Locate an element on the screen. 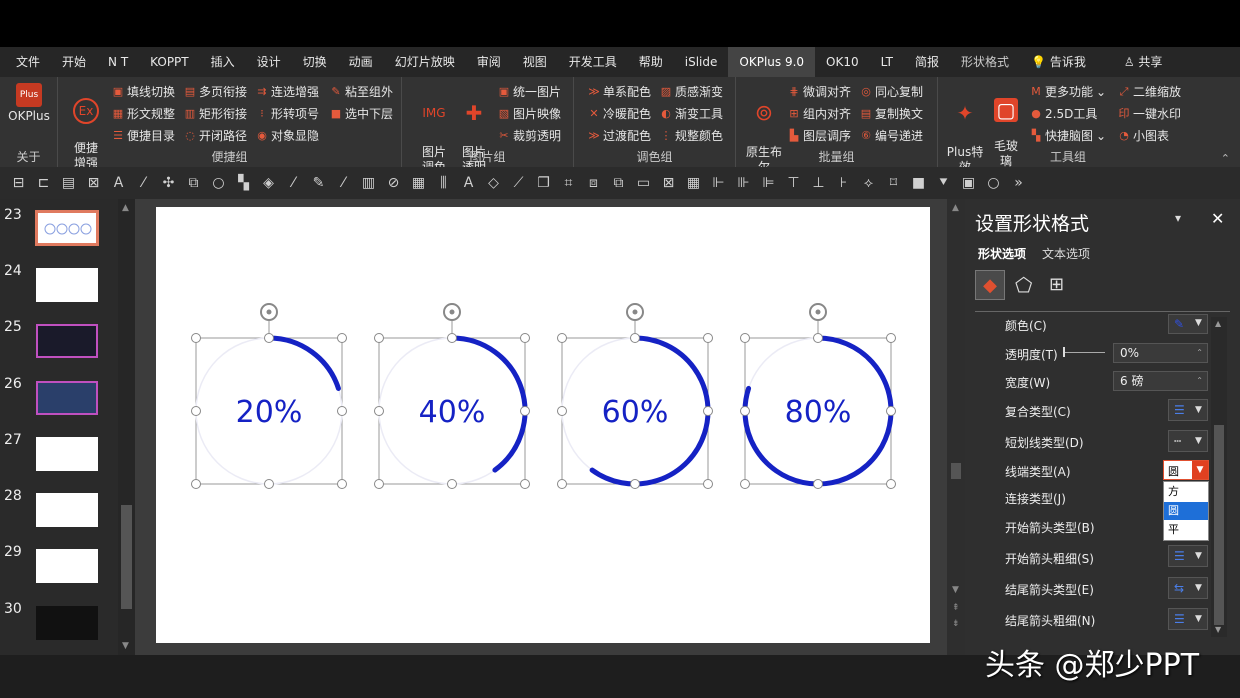  panel-scrollbar: ▲ ▼ is located at coordinates (1219, 477).